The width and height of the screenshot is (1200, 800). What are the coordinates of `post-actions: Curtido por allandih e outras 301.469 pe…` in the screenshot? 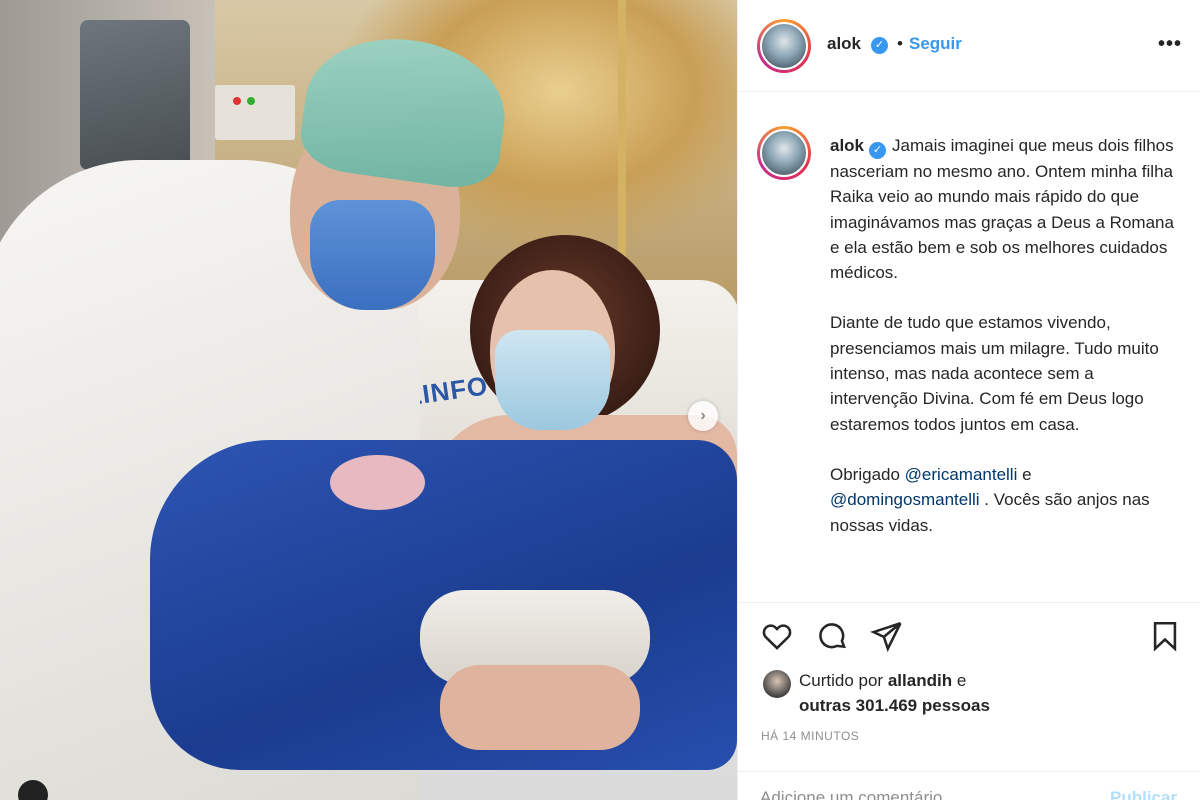 It's located at (969, 701).